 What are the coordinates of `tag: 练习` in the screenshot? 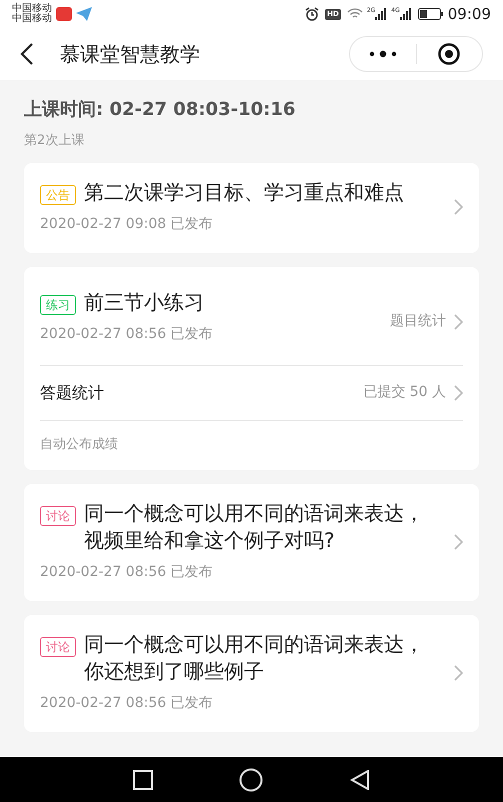 It's located at (58, 304).